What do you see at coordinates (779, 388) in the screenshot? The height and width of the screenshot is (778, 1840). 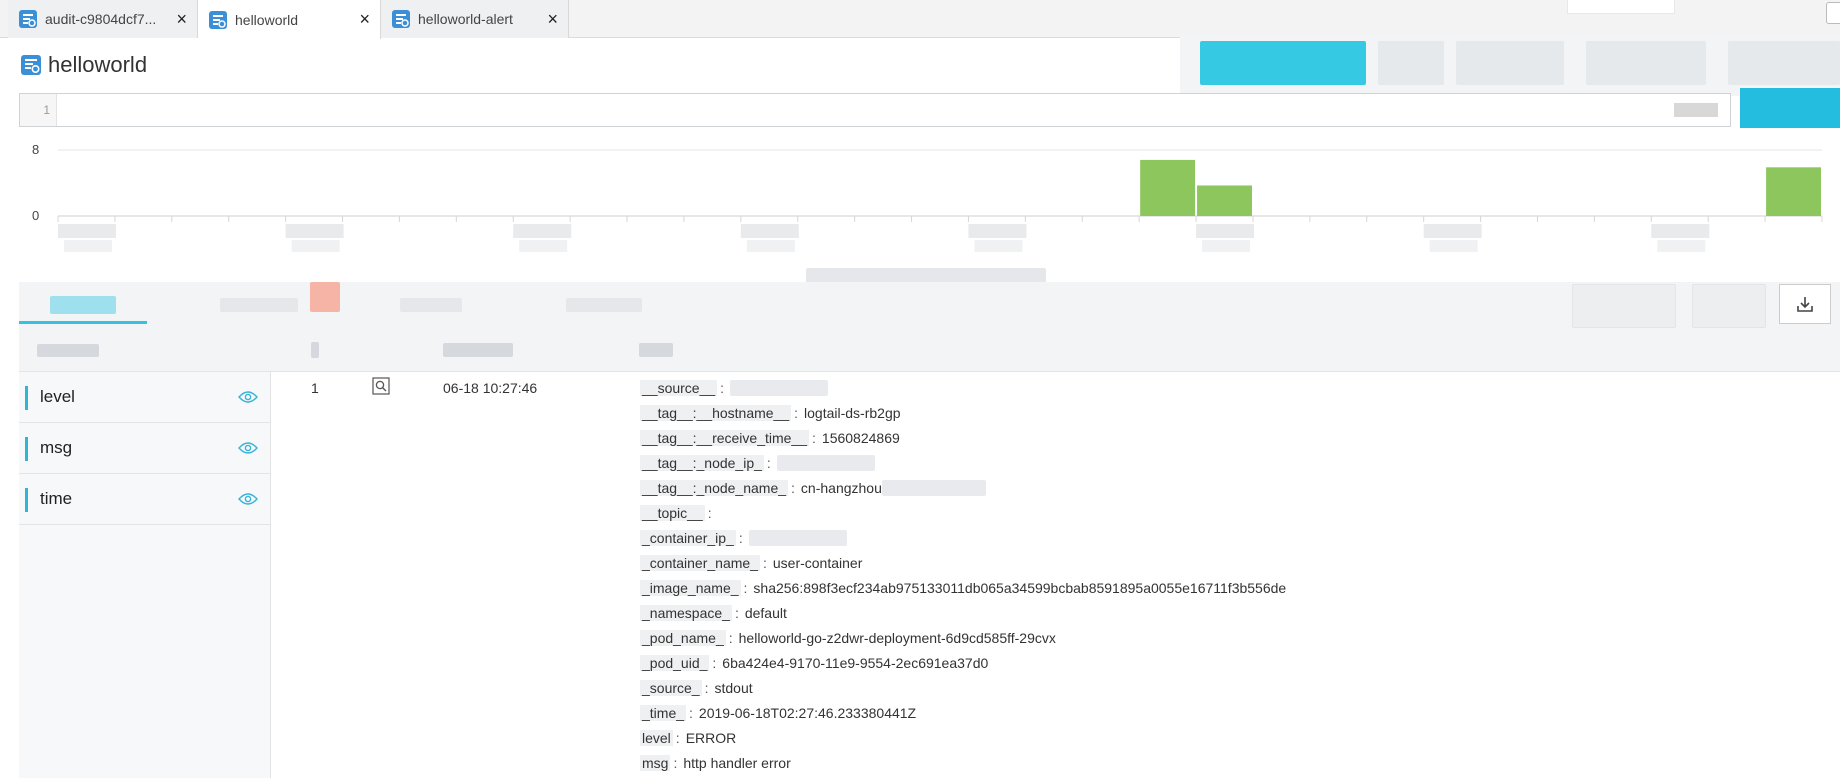 I see `redacted-value` at bounding box center [779, 388].